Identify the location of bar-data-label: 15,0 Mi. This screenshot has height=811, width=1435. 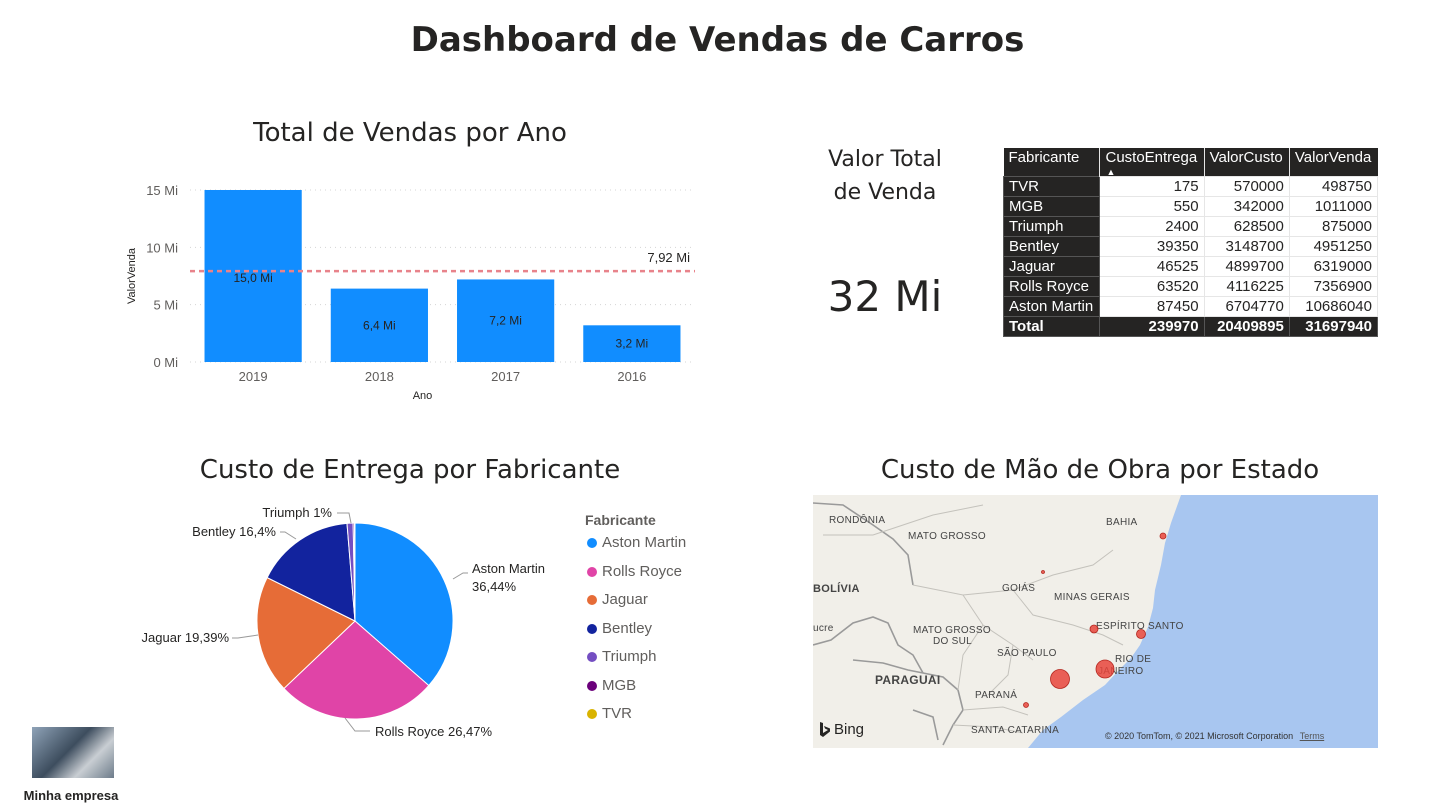
(252, 278).